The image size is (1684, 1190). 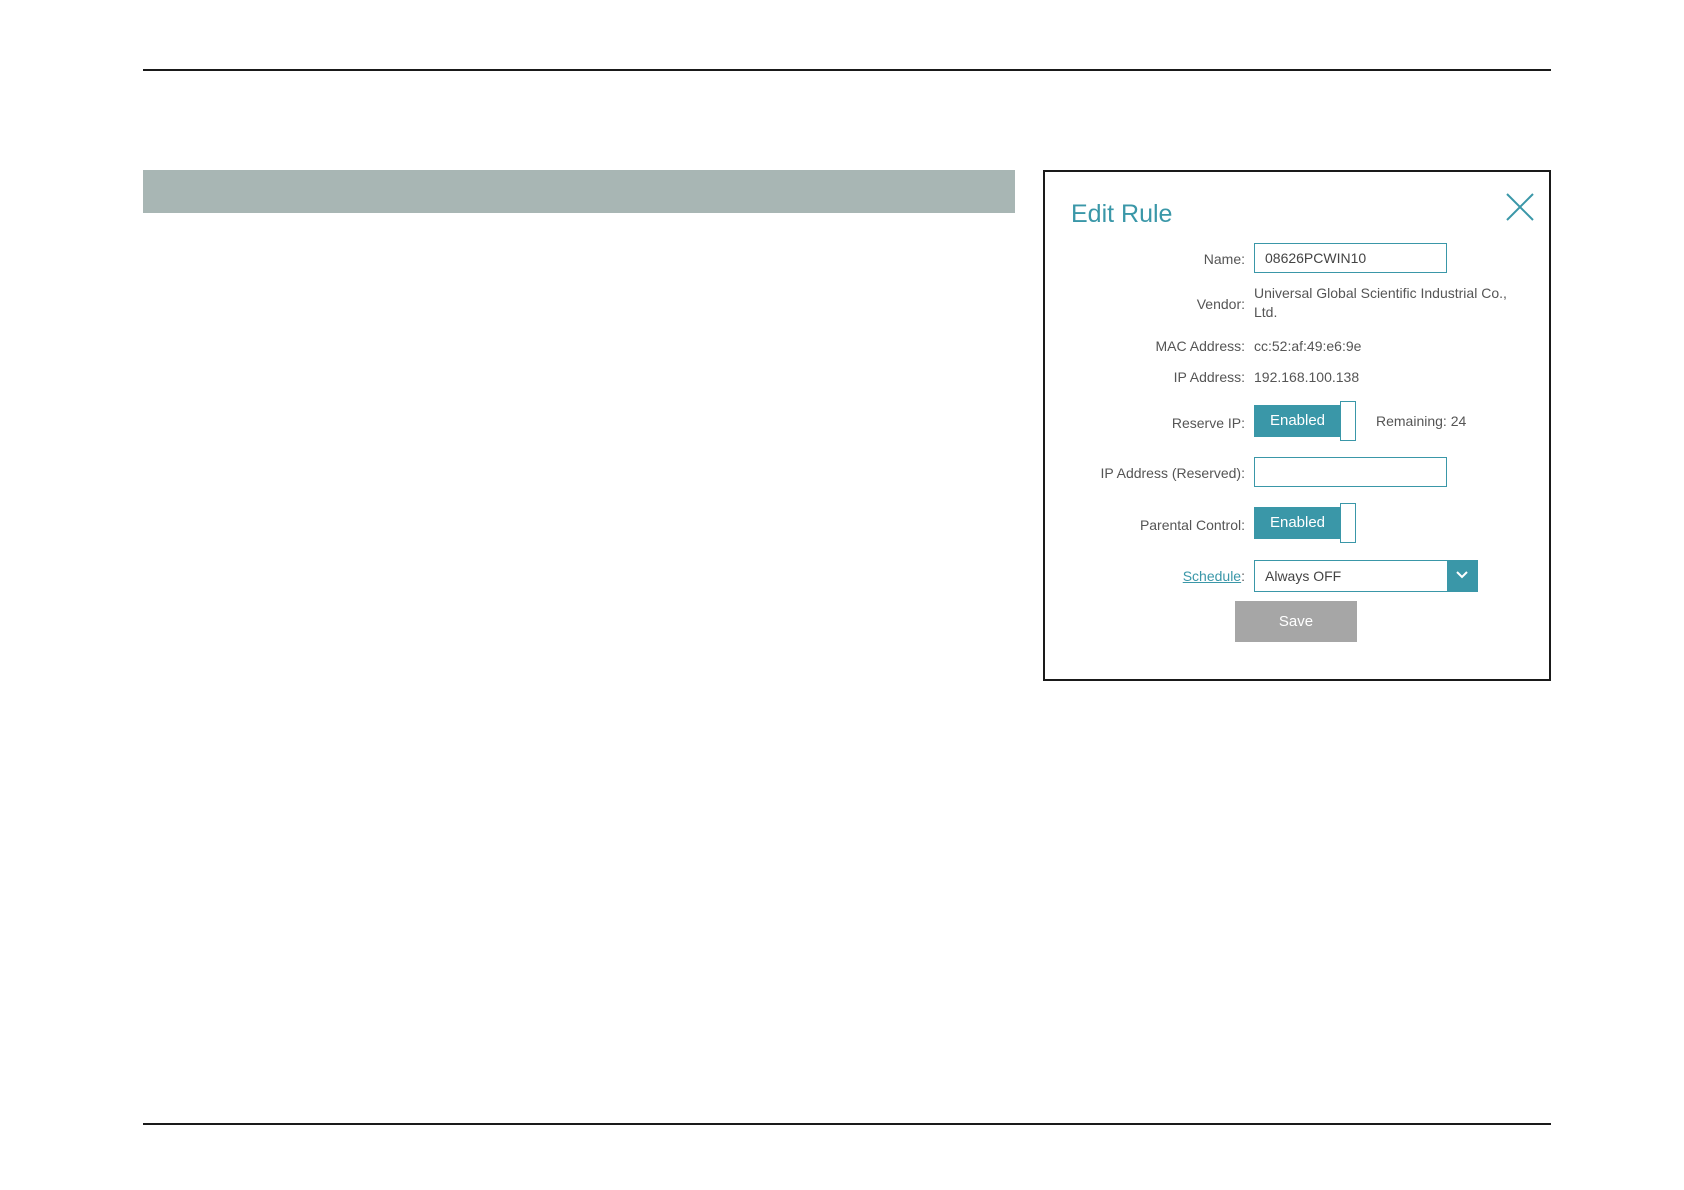 I want to click on schedule-link: Schedule, so click(x=1212, y=576).